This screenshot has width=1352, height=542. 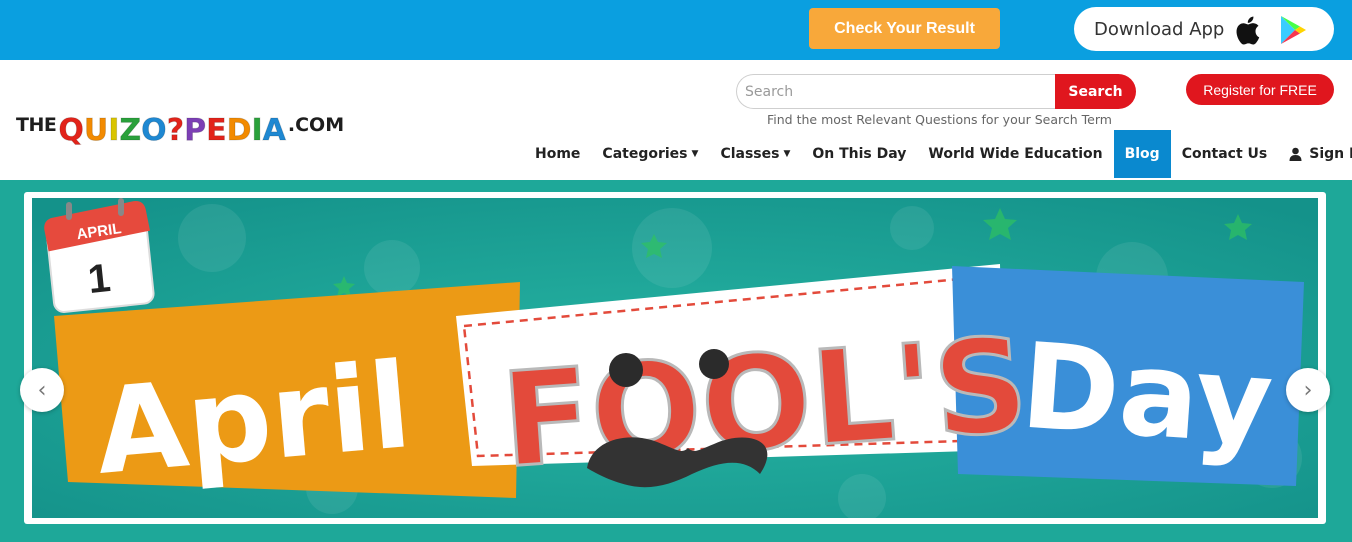 What do you see at coordinates (896, 91) in the screenshot?
I see `search-input` at bounding box center [896, 91].